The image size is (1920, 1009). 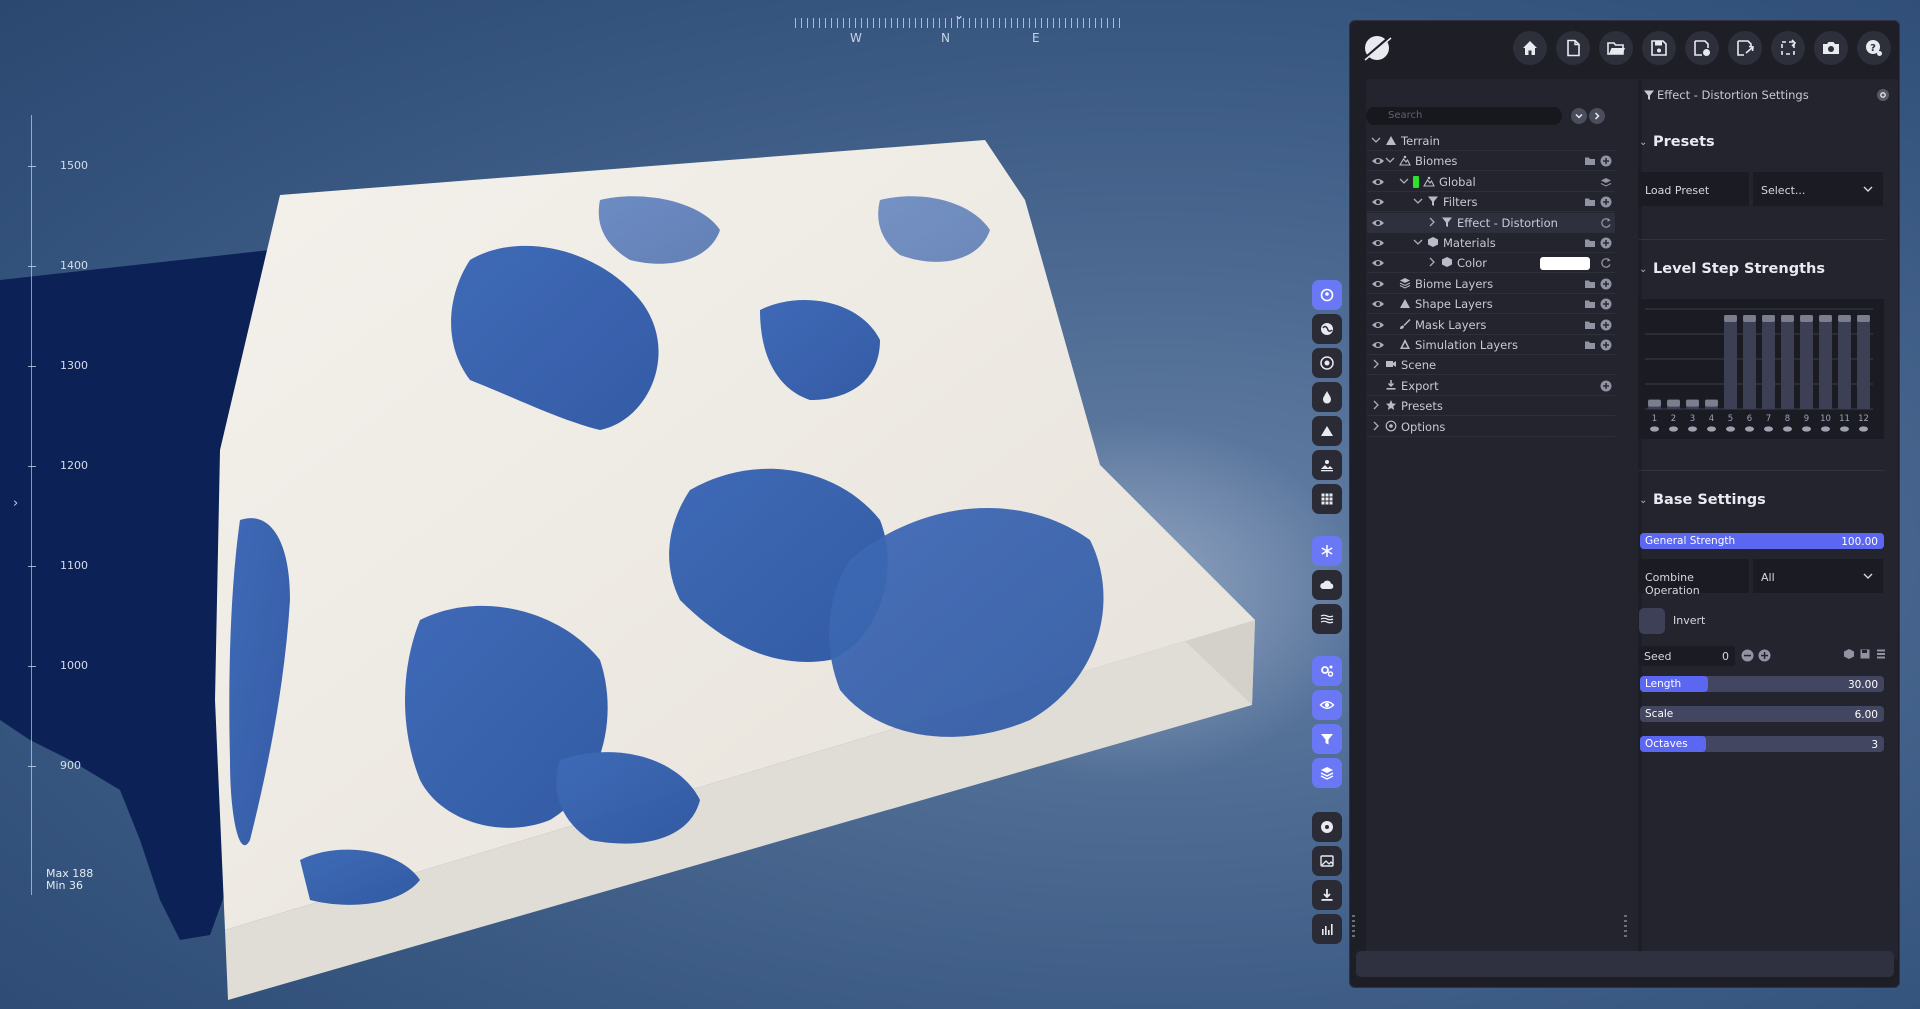 I want to click on visibility-button, so click(x=1327, y=705).